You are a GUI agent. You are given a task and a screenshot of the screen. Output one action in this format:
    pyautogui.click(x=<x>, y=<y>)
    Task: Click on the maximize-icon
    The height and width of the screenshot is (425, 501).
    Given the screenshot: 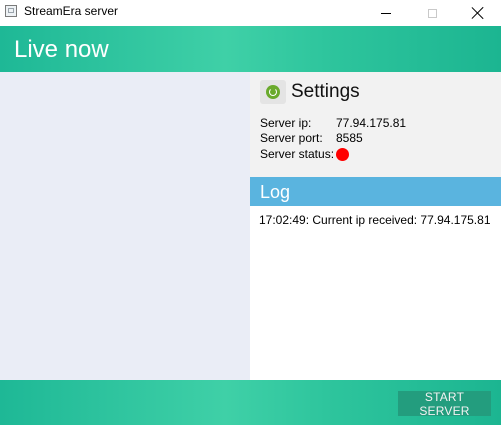 What is the action you would take?
    pyautogui.click(x=432, y=13)
    